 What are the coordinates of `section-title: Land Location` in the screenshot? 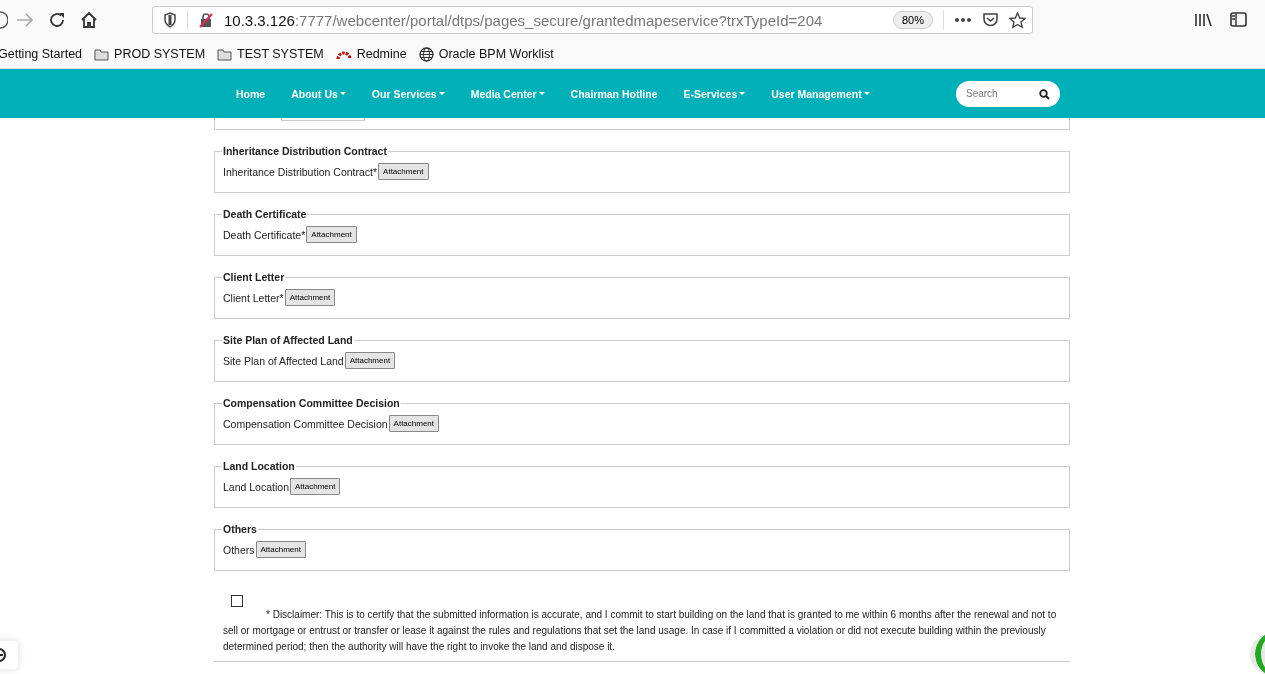 It's located at (259, 466).